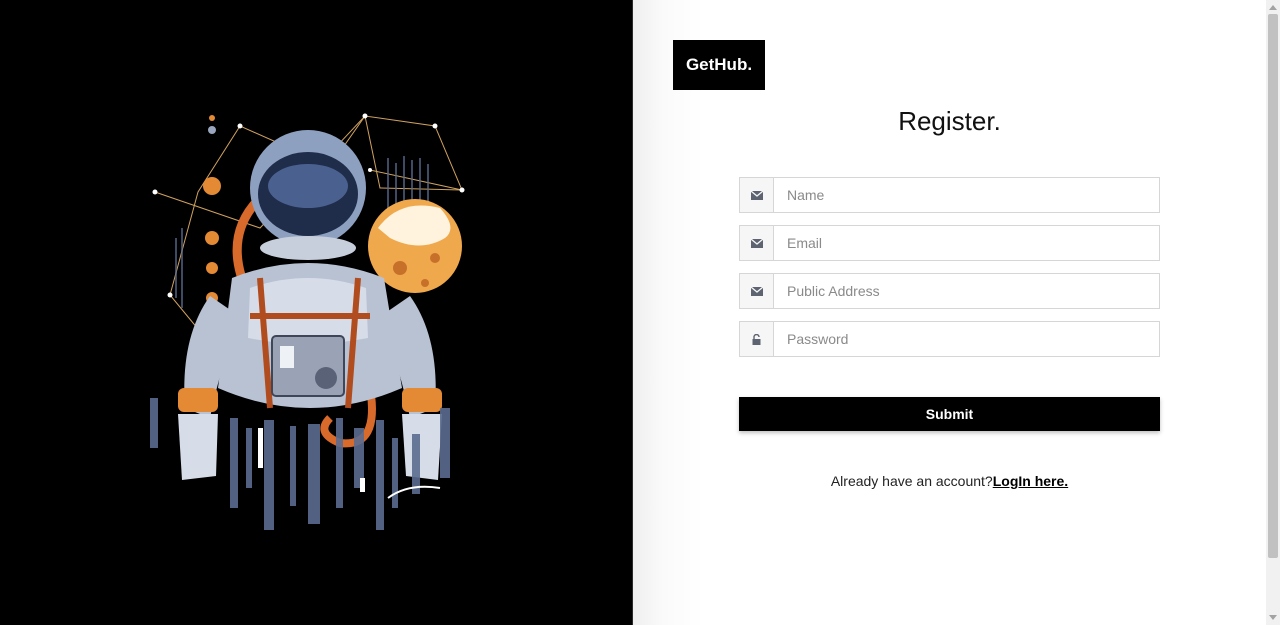  Describe the element at coordinates (1273, 7) in the screenshot. I see `scroll-up-icon` at that location.